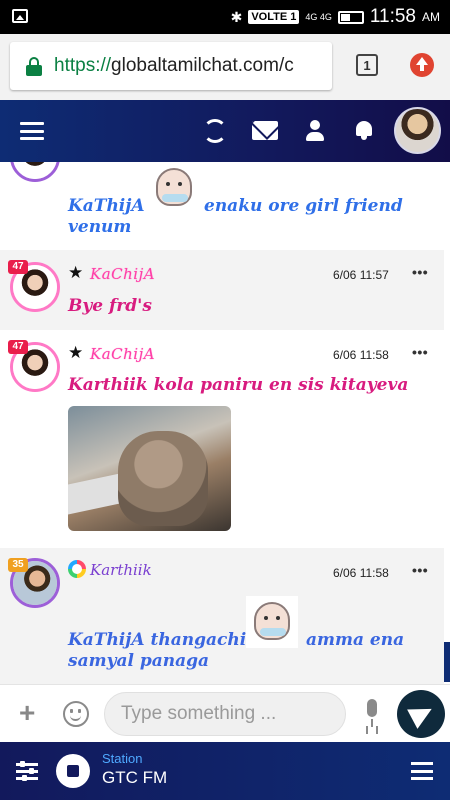 The height and width of the screenshot is (800, 450). Describe the element at coordinates (422, 65) in the screenshot. I see `update-icon` at that location.